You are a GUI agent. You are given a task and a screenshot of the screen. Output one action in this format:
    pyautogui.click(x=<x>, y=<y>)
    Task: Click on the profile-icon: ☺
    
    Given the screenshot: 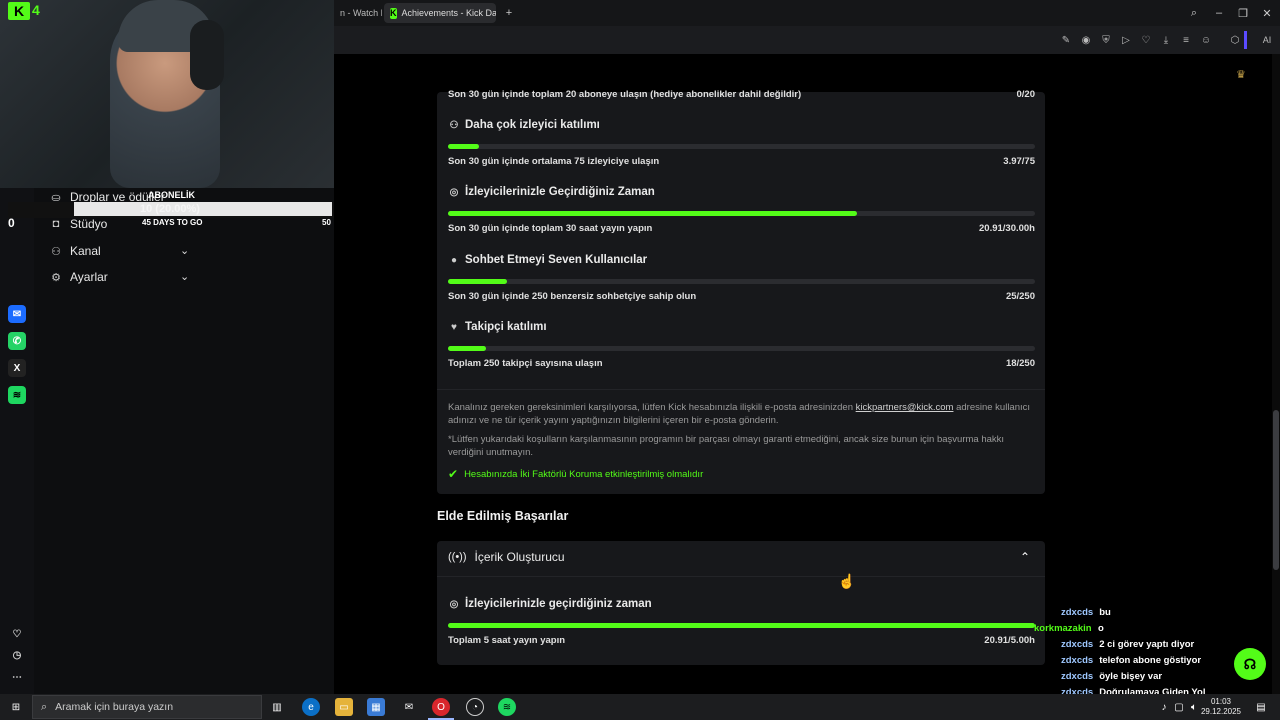 What is the action you would take?
    pyautogui.click(x=1206, y=40)
    